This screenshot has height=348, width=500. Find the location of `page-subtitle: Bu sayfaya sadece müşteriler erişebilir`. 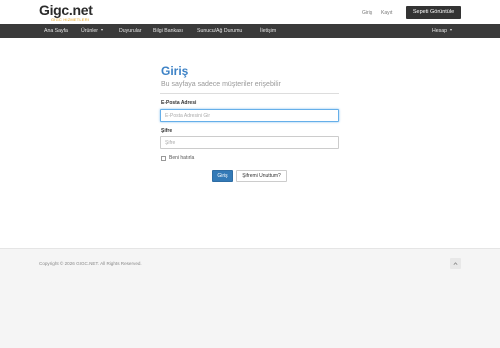

page-subtitle: Bu sayfaya sadece müşteriler erişebilir is located at coordinates (221, 84).